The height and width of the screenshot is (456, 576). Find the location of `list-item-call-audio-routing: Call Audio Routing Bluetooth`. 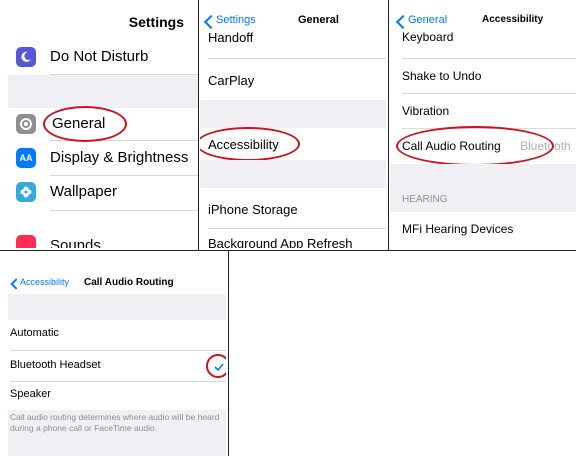

list-item-call-audio-routing: Call Audio Routing Bluetooth is located at coordinates (483, 146).